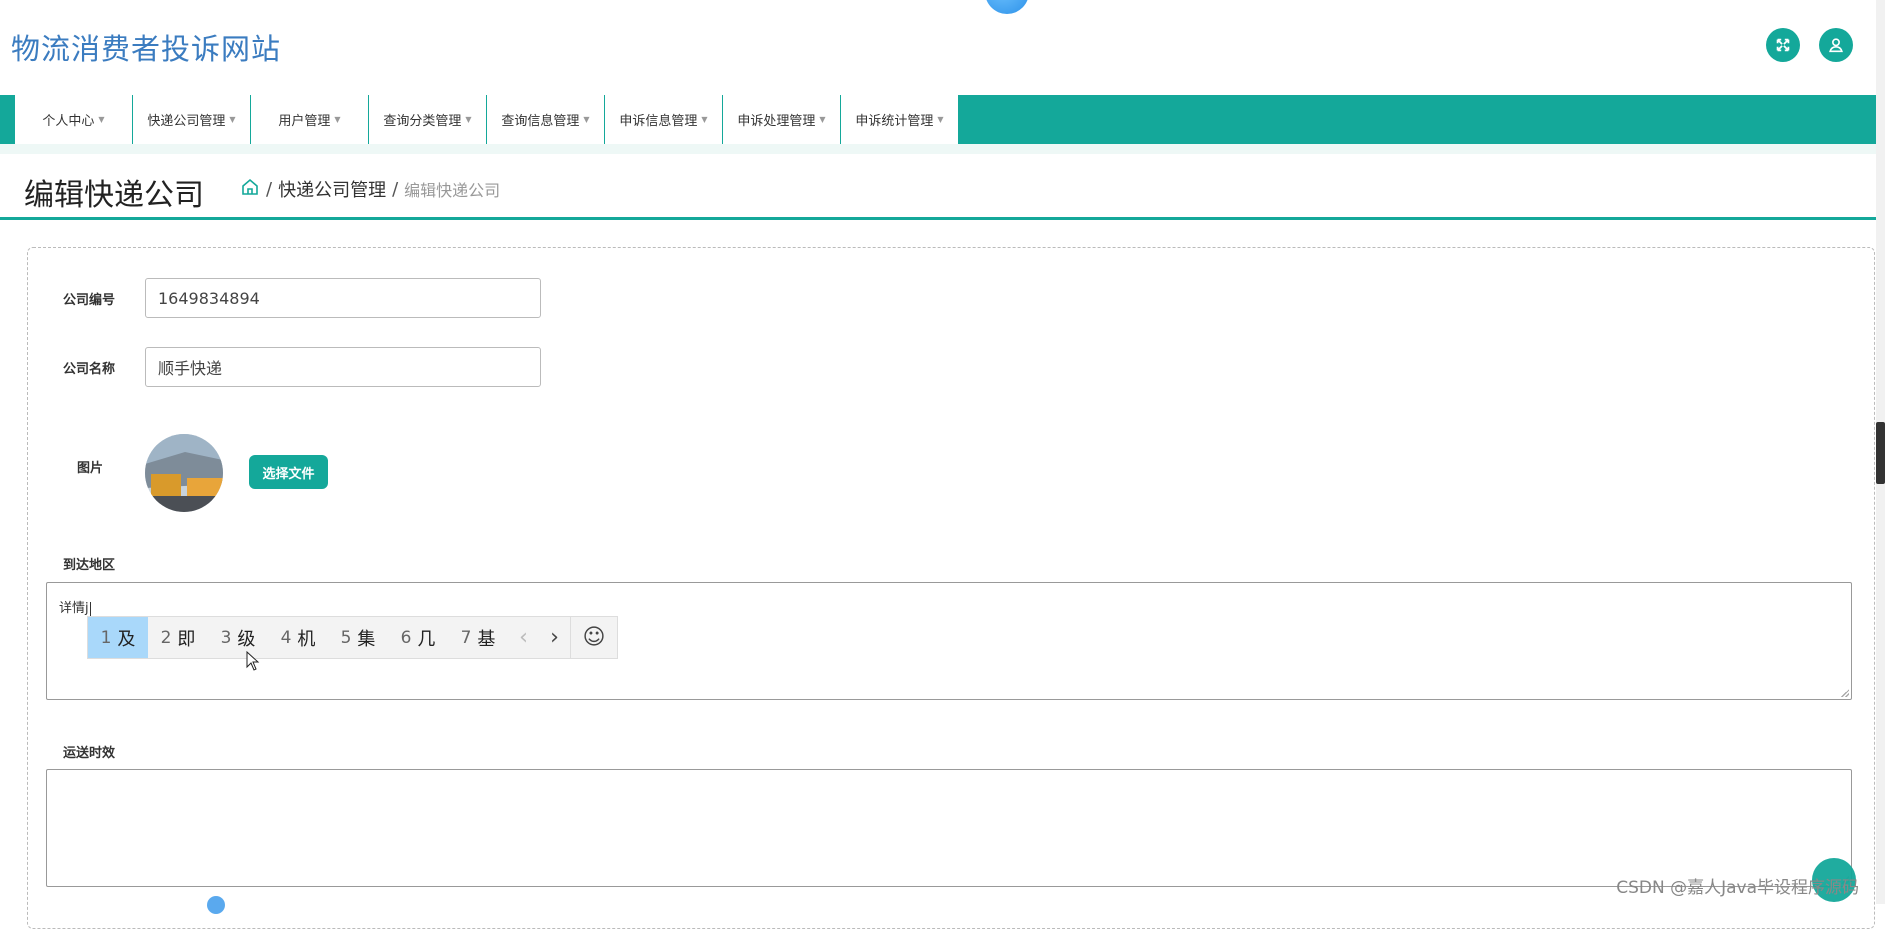  I want to click on company-no-input: 1649834894, so click(343, 298).